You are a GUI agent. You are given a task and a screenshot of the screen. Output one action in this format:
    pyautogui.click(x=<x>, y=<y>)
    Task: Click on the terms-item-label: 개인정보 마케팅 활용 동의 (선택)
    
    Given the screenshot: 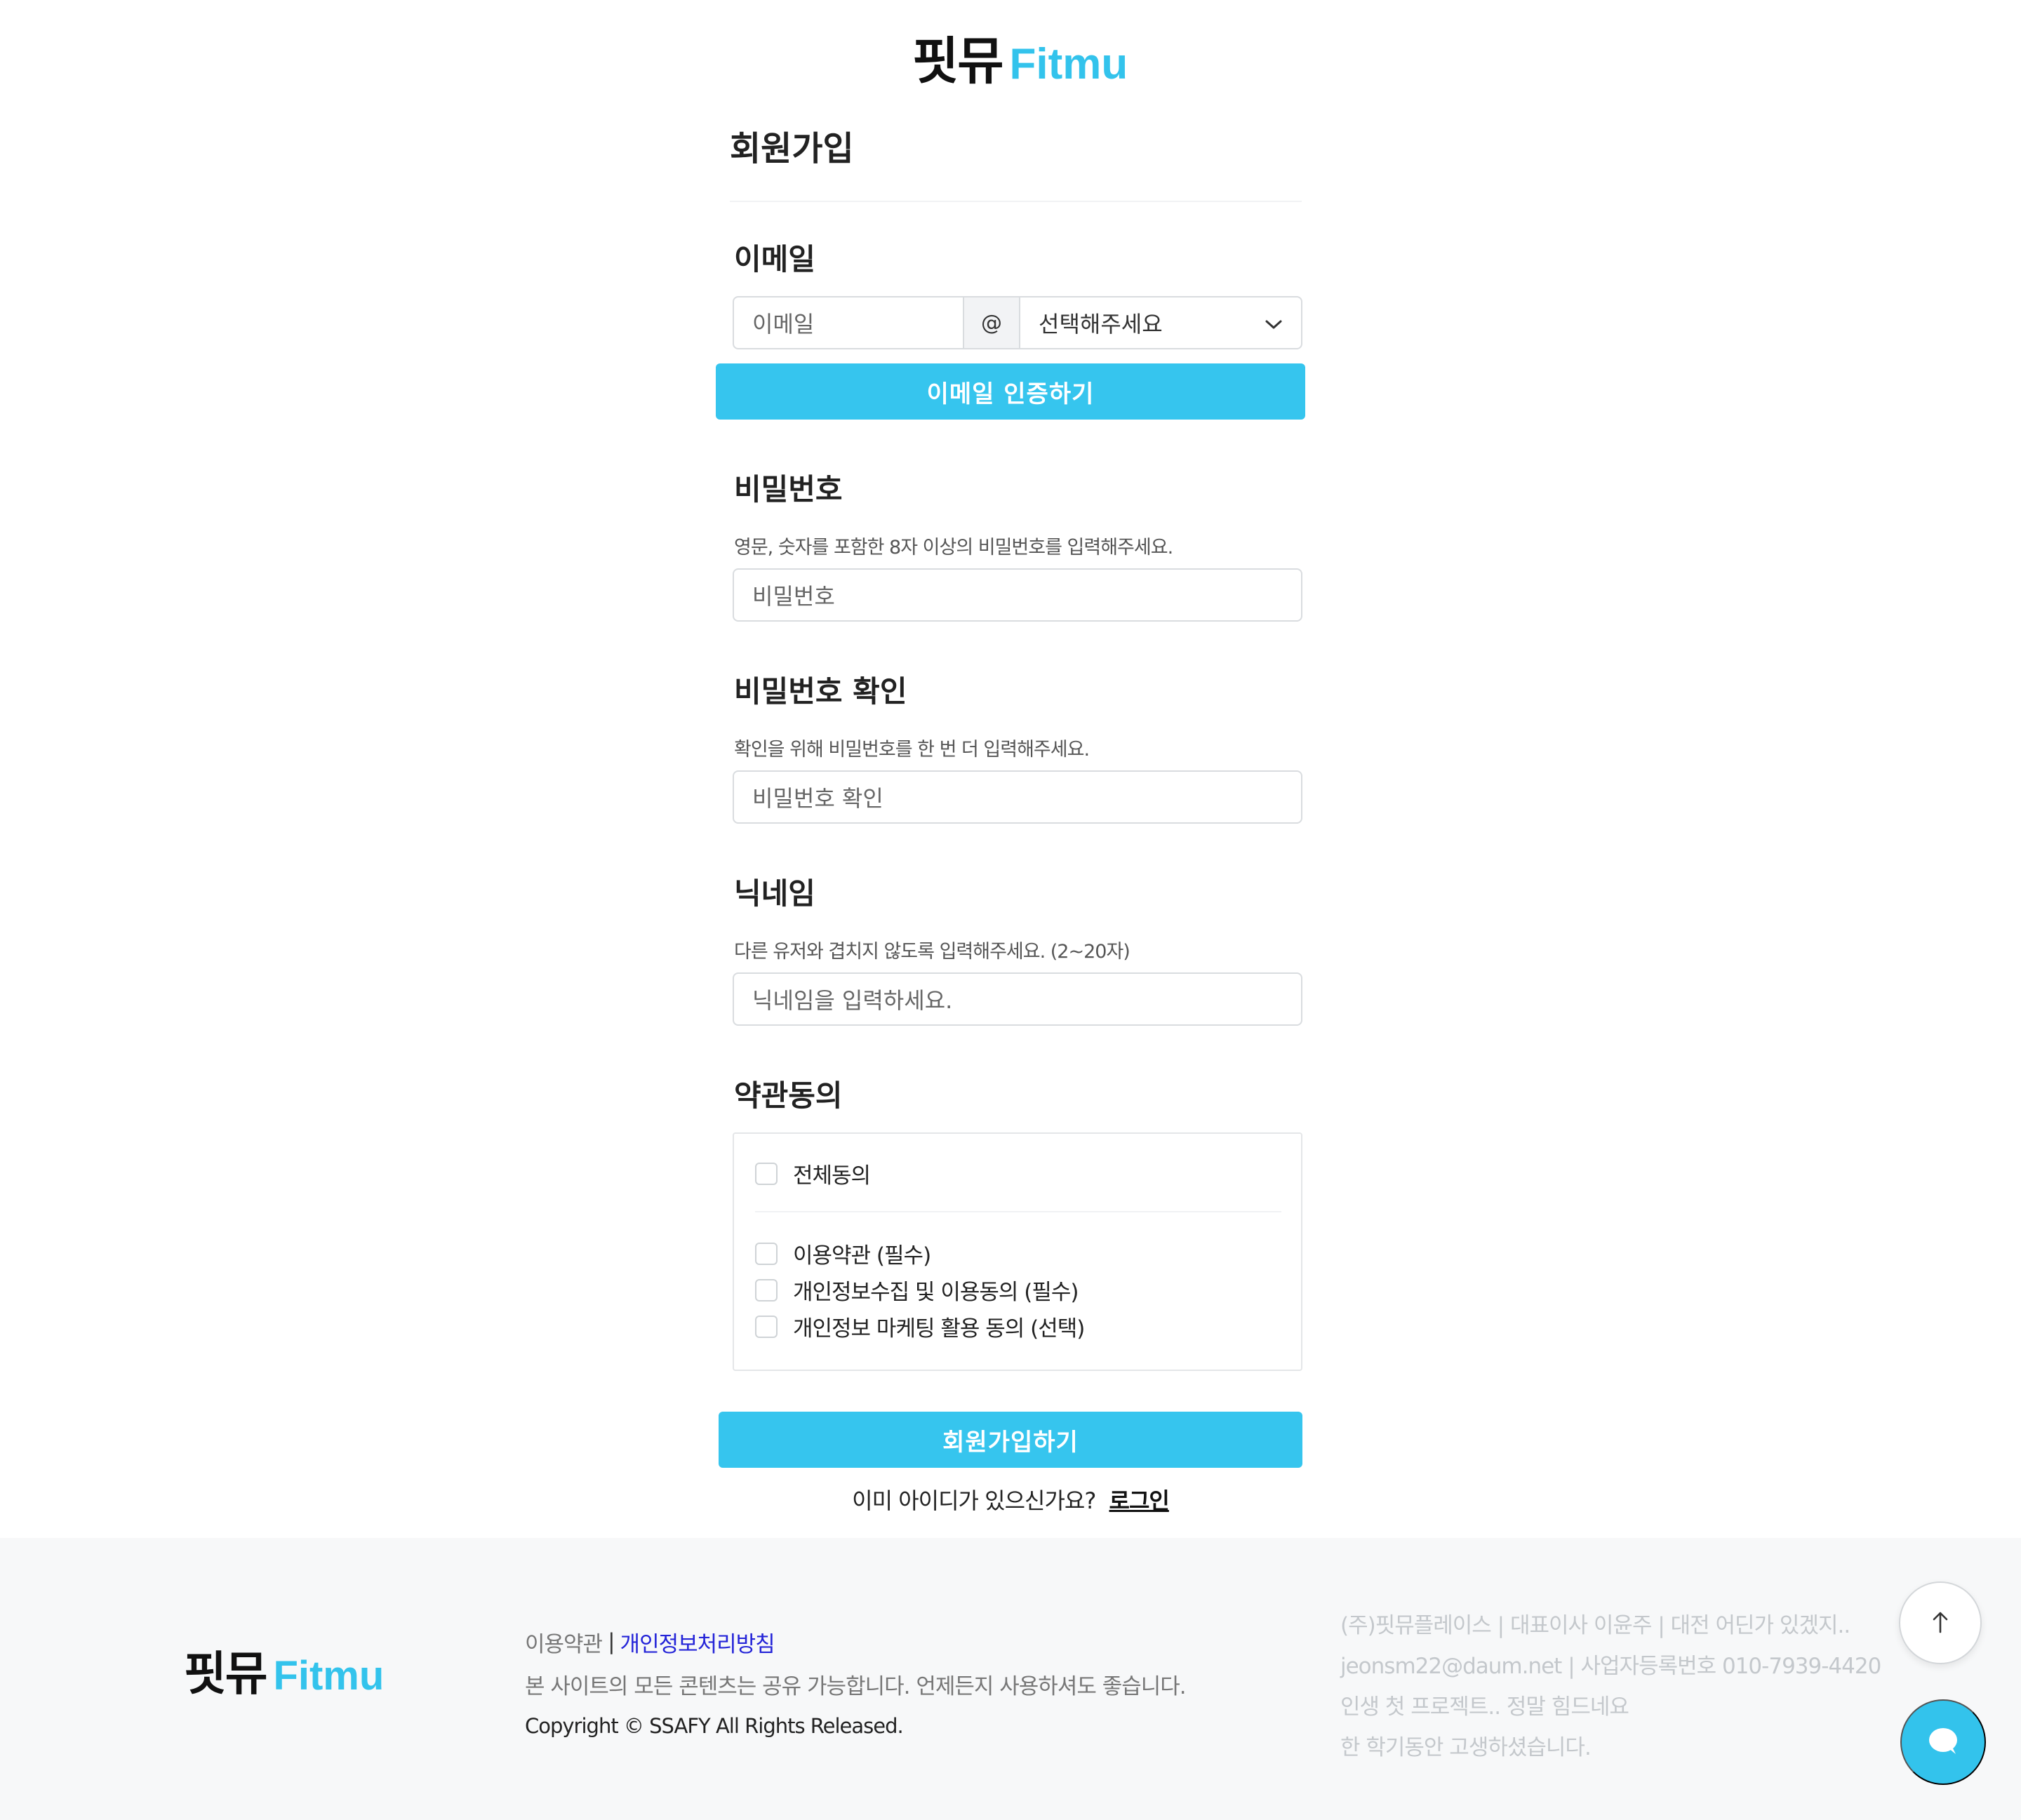 What is the action you would take?
    pyautogui.click(x=939, y=1328)
    